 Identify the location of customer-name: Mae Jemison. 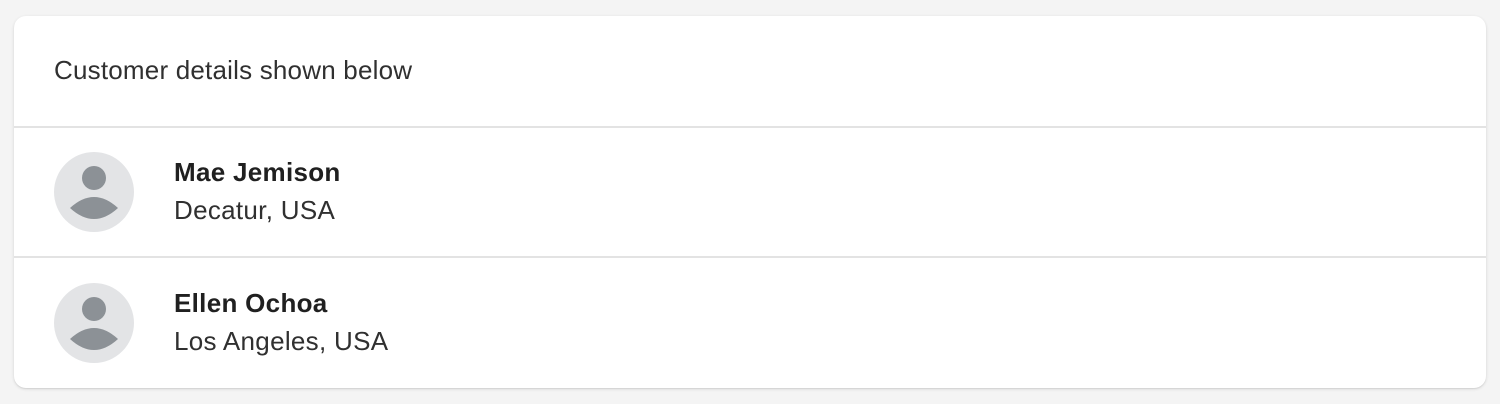
(257, 172).